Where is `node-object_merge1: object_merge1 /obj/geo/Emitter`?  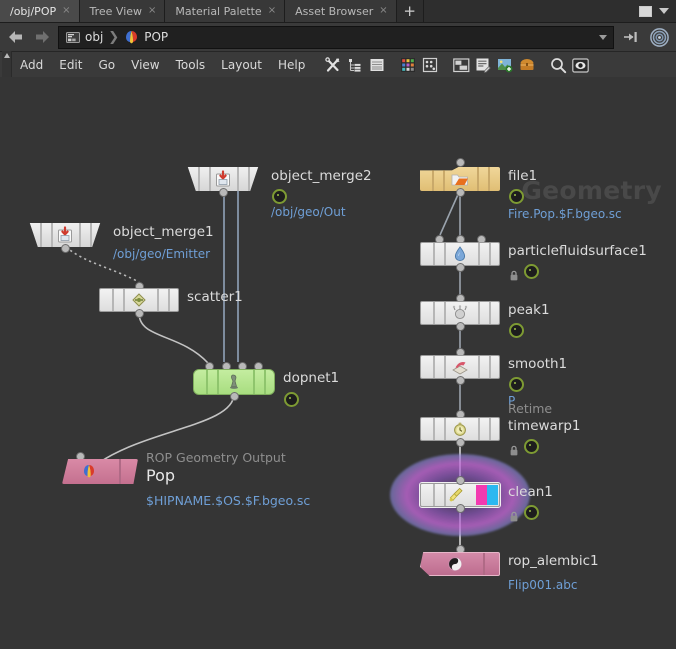
node-object_merge1: object_merge1 /obj/geo/Emitter is located at coordinates (119, 242).